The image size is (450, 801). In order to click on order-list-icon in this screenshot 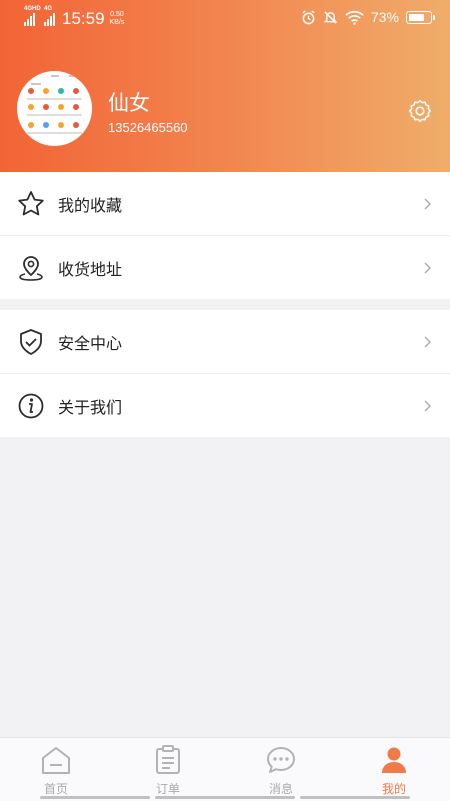, I will do `click(168, 759)`.